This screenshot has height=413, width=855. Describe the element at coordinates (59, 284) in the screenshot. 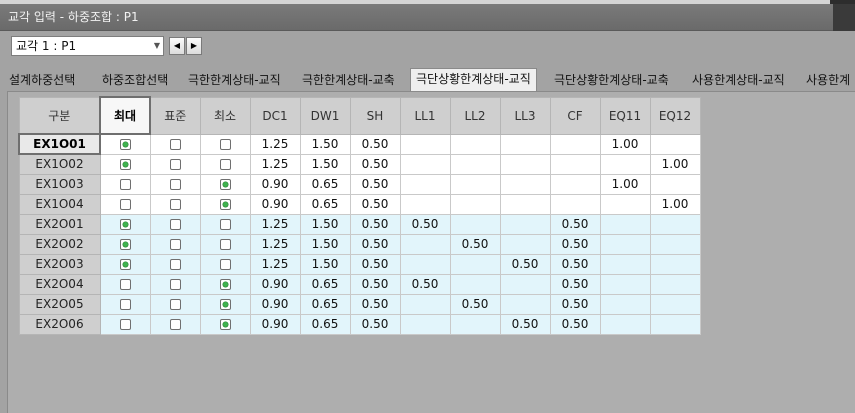

I see `row-header: EX2O04` at that location.